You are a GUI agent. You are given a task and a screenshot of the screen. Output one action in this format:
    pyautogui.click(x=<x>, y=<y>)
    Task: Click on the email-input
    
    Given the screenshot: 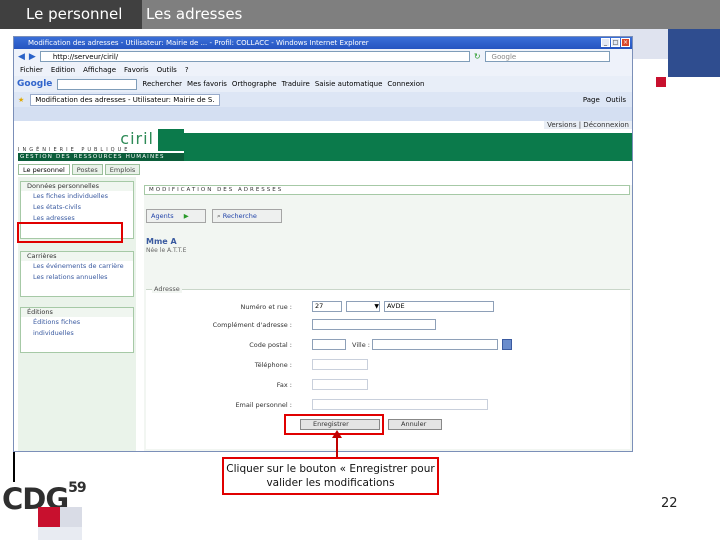 What is the action you would take?
    pyautogui.click(x=400, y=404)
    